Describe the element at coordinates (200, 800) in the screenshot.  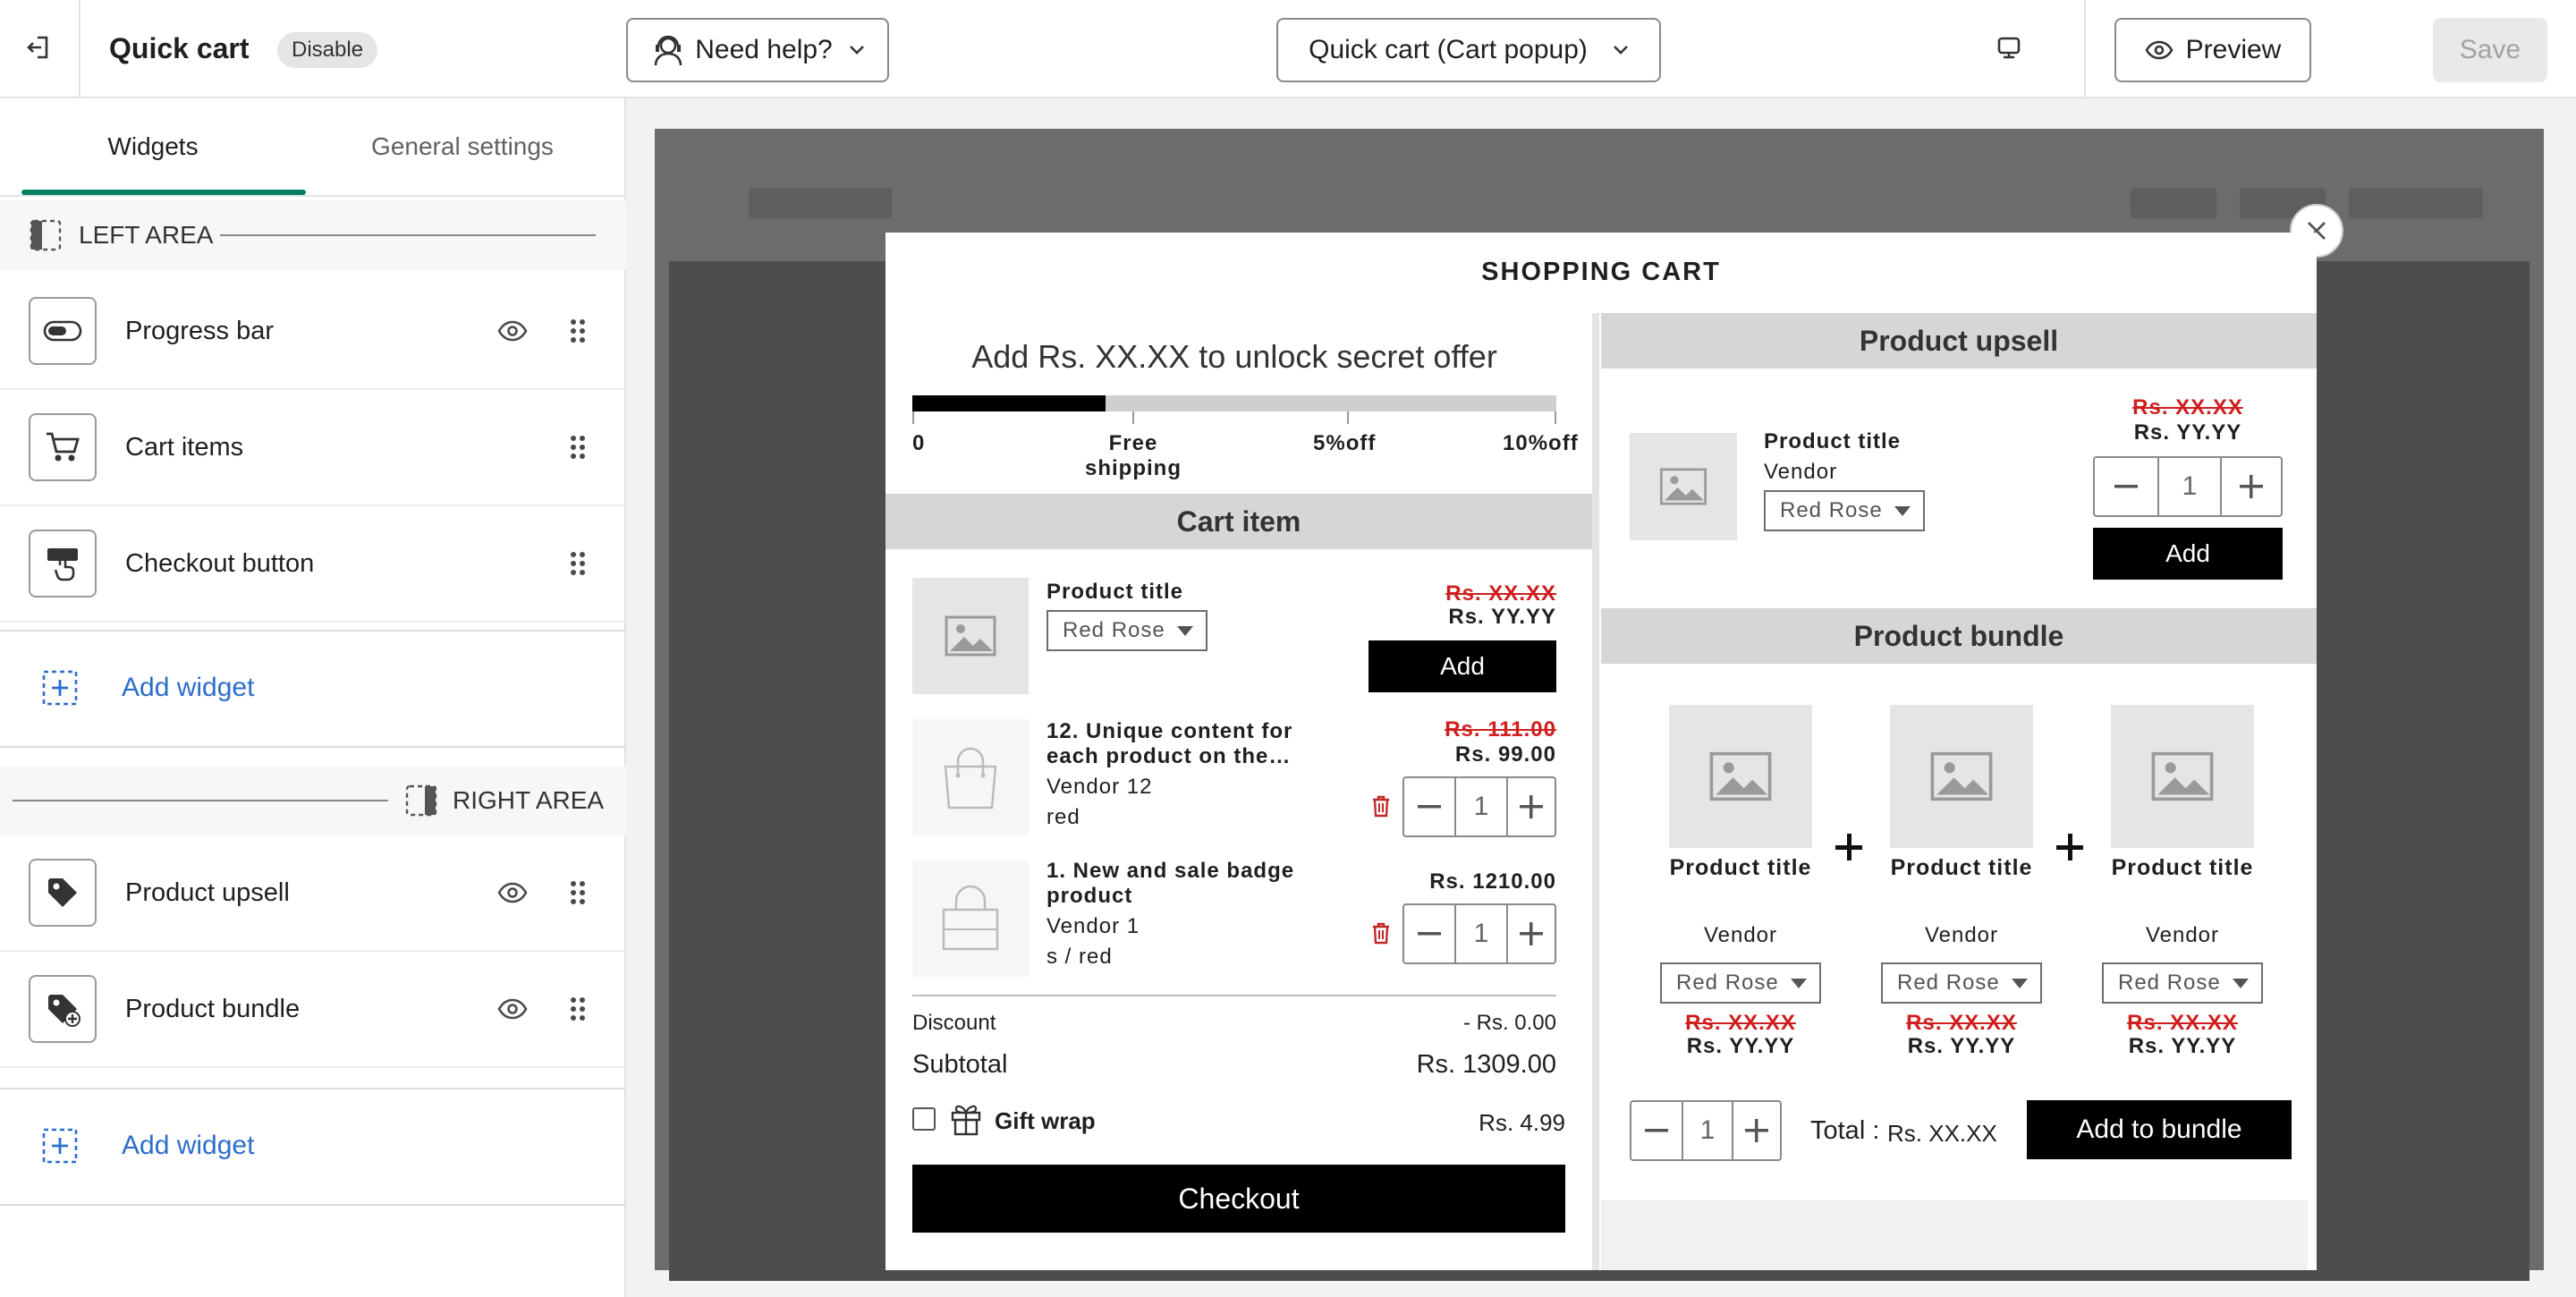
I see `right-area-divider` at that location.